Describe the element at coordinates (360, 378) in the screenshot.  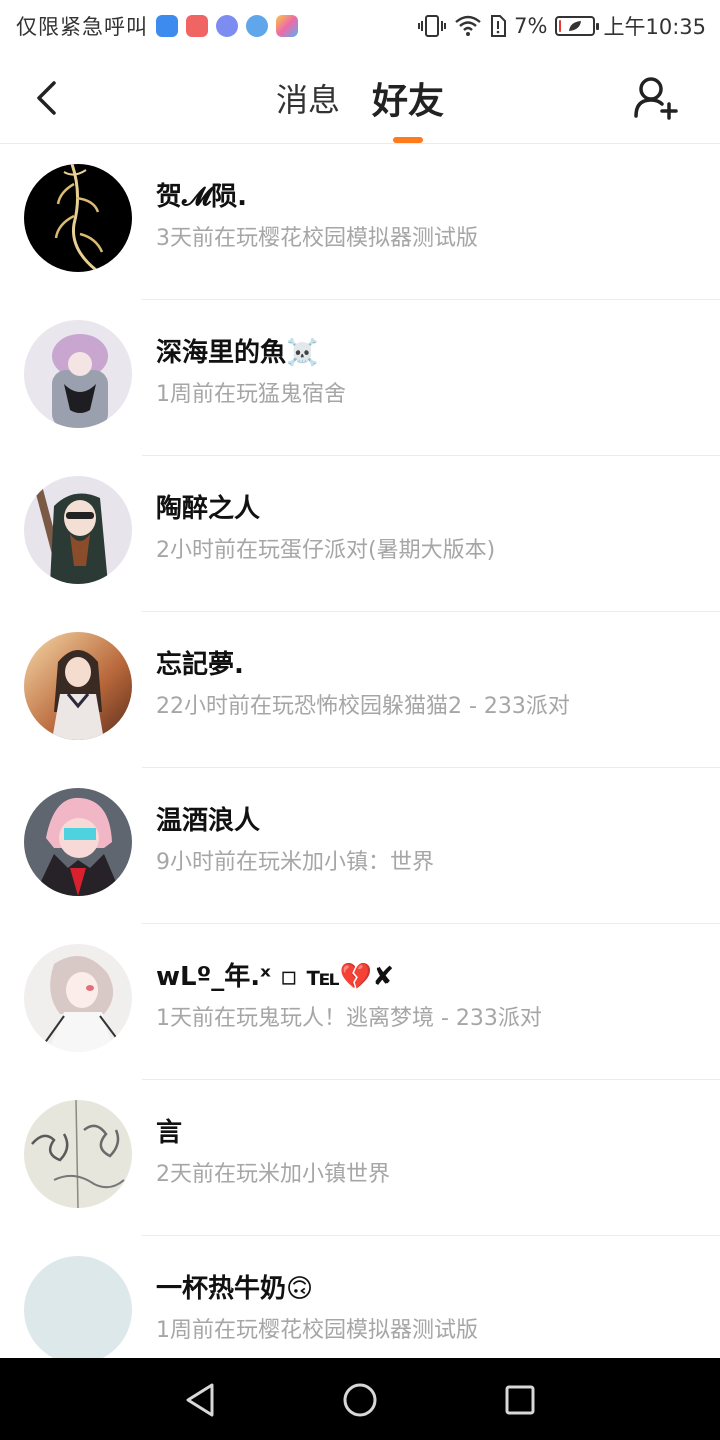
I see `friend-row: 深海里的魚☠️ 1周前在玩猛鬼宿舍` at that location.